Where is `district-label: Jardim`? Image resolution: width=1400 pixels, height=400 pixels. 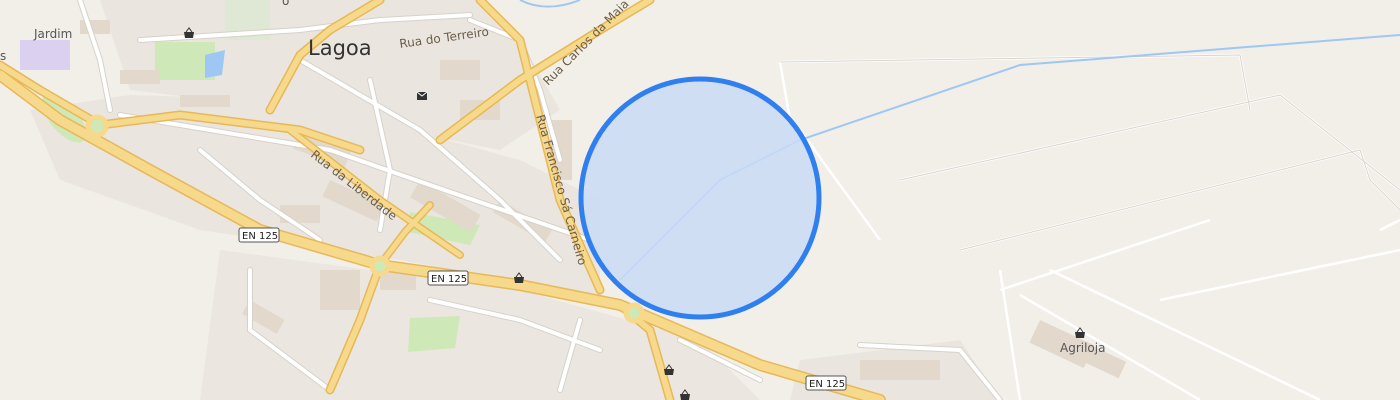
district-label: Jardim is located at coordinates (52, 34).